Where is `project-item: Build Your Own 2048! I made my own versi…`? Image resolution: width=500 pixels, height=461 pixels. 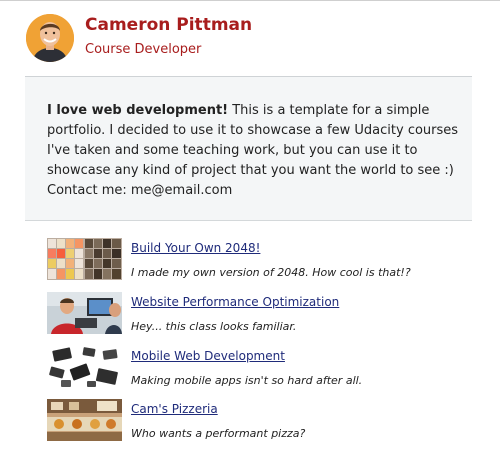
project-item: Build Your Own 2048! I made my own versi… is located at coordinates (267, 261).